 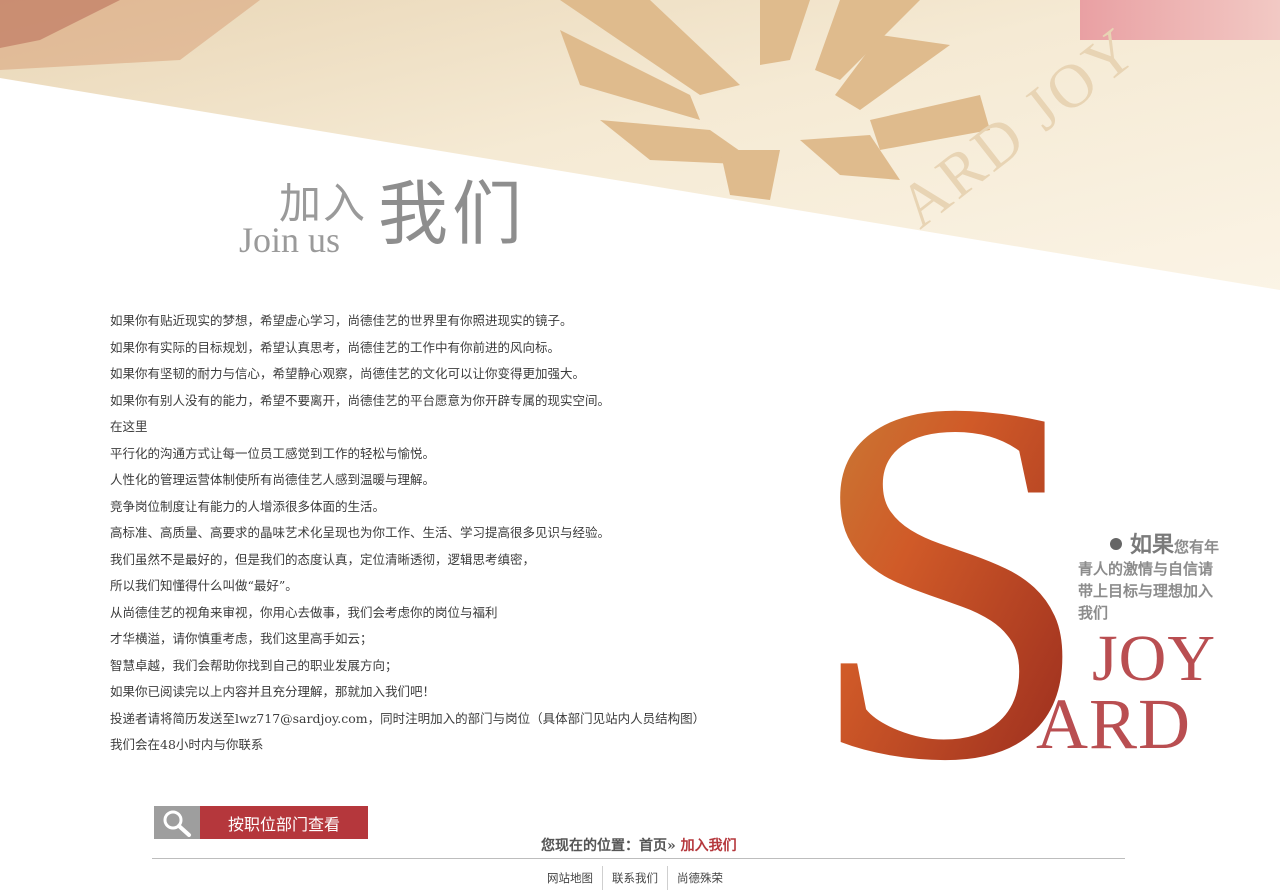 What do you see at coordinates (348, 373) in the screenshot?
I see `intro-line: 如果你有坚韧的耐力与信心，希望静心观察，尚德佳艺的文化可以让你变得更加强大。` at bounding box center [348, 373].